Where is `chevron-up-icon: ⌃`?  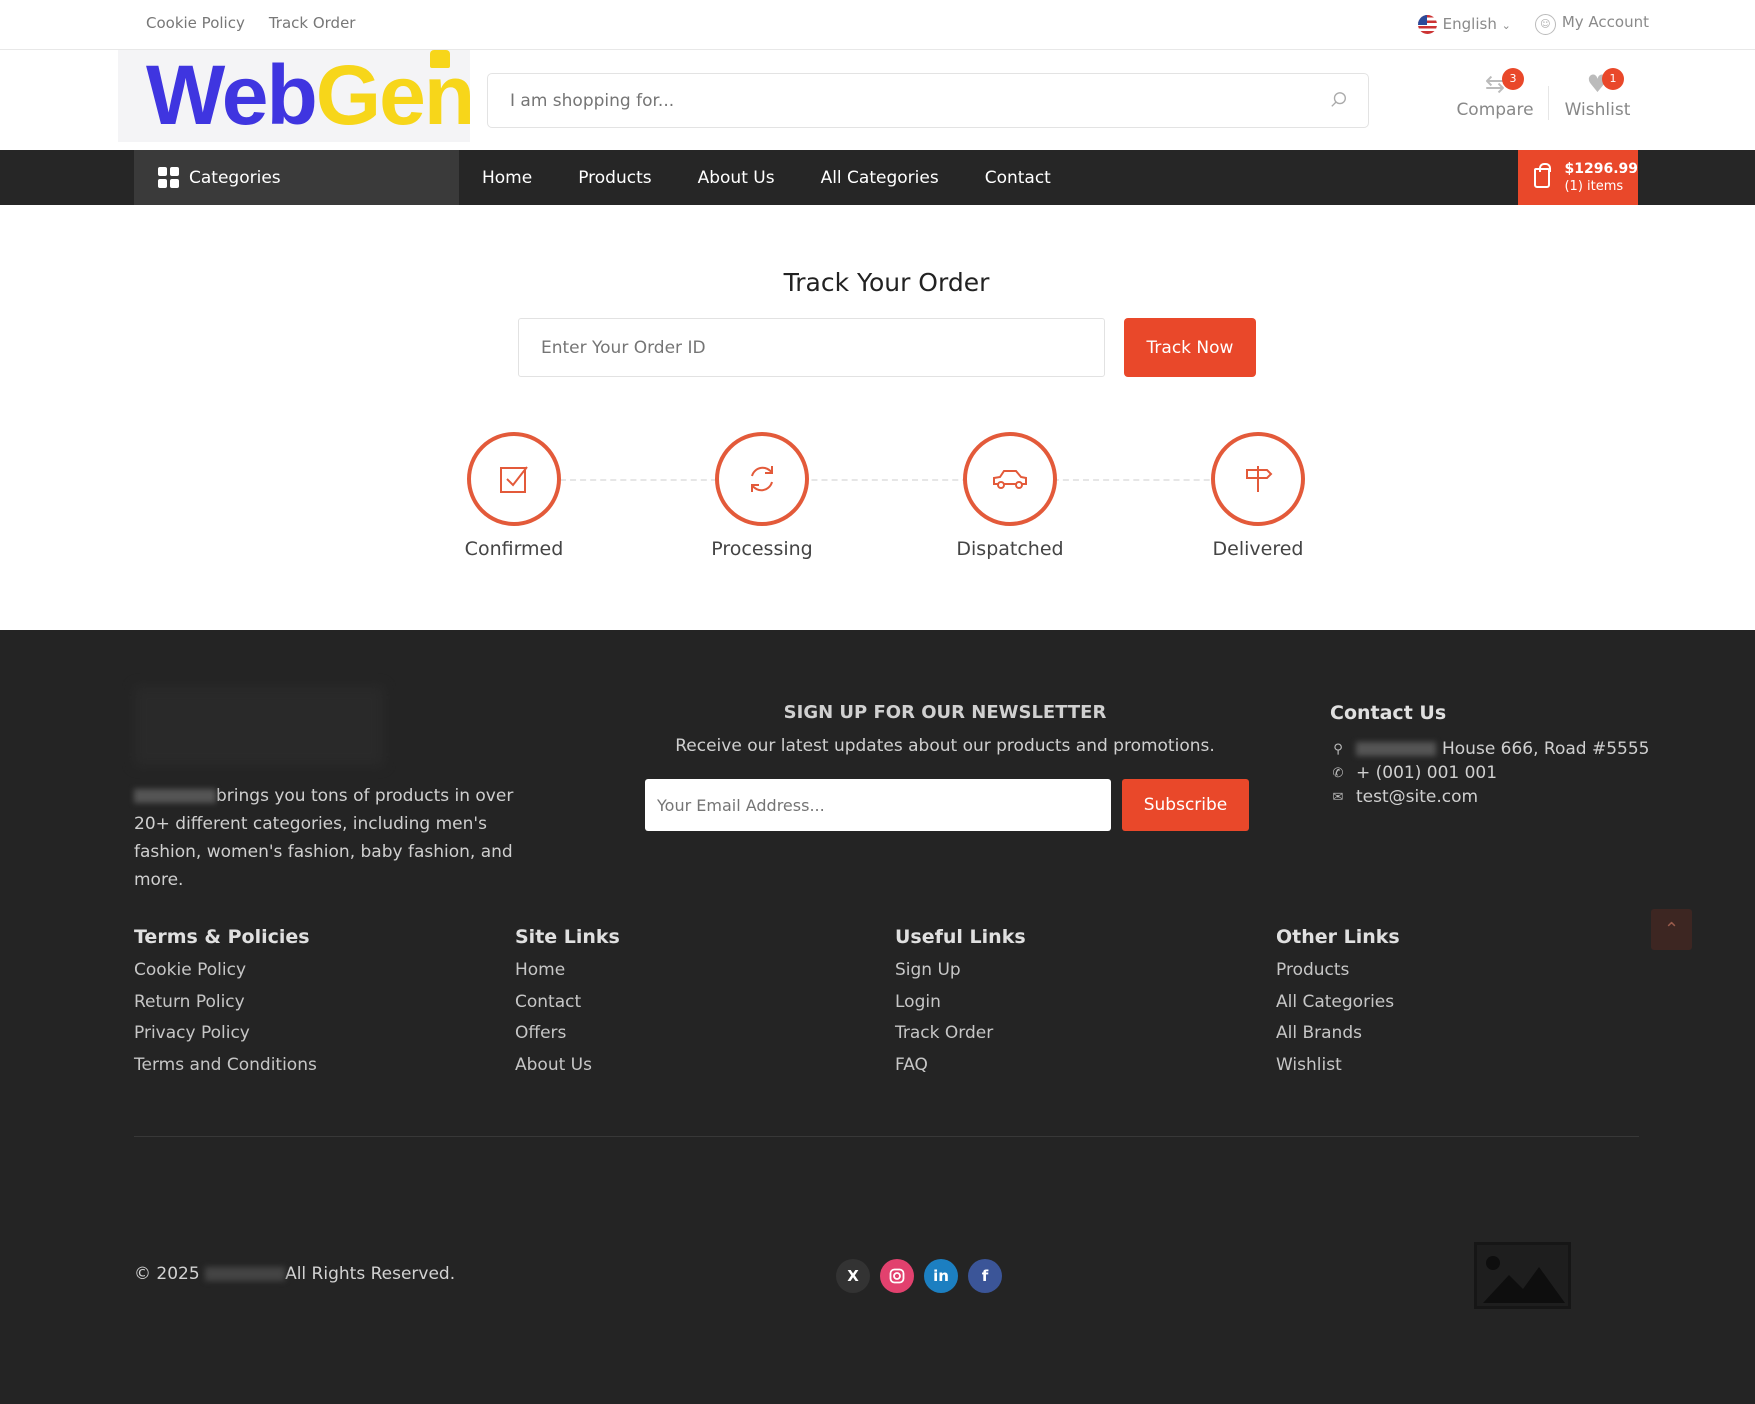 chevron-up-icon: ⌃ is located at coordinates (1671, 929).